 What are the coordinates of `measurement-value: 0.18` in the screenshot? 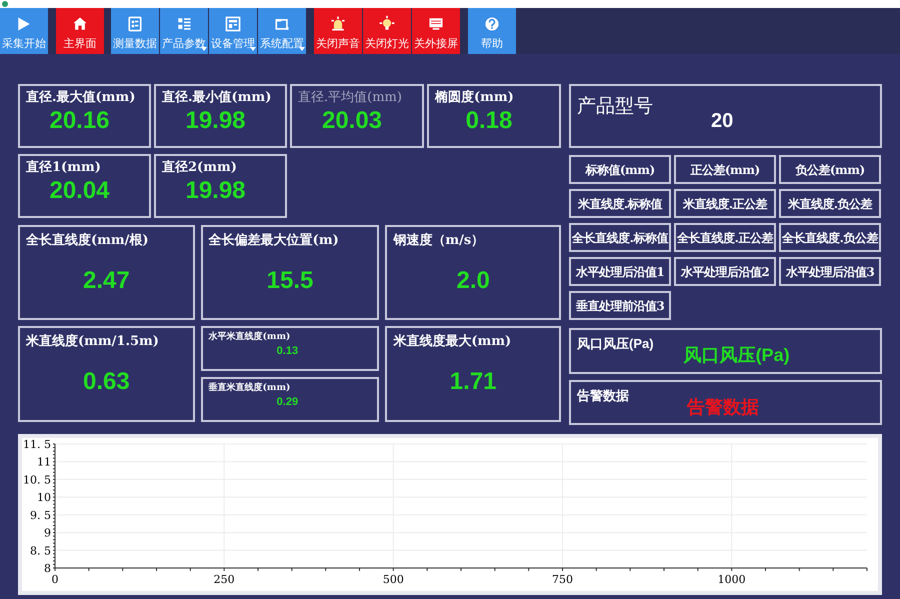 It's located at (489, 121).